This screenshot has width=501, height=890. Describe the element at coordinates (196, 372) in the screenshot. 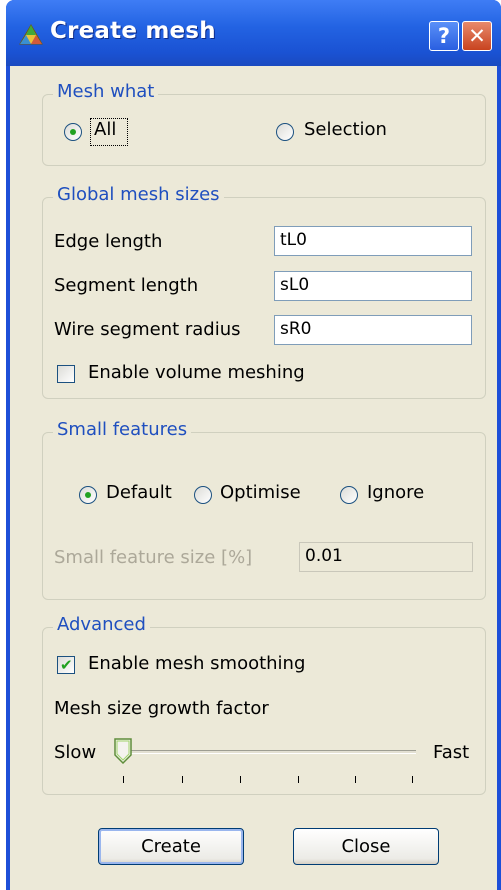

I see `volume-meshing-label: Enable volume meshing` at that location.